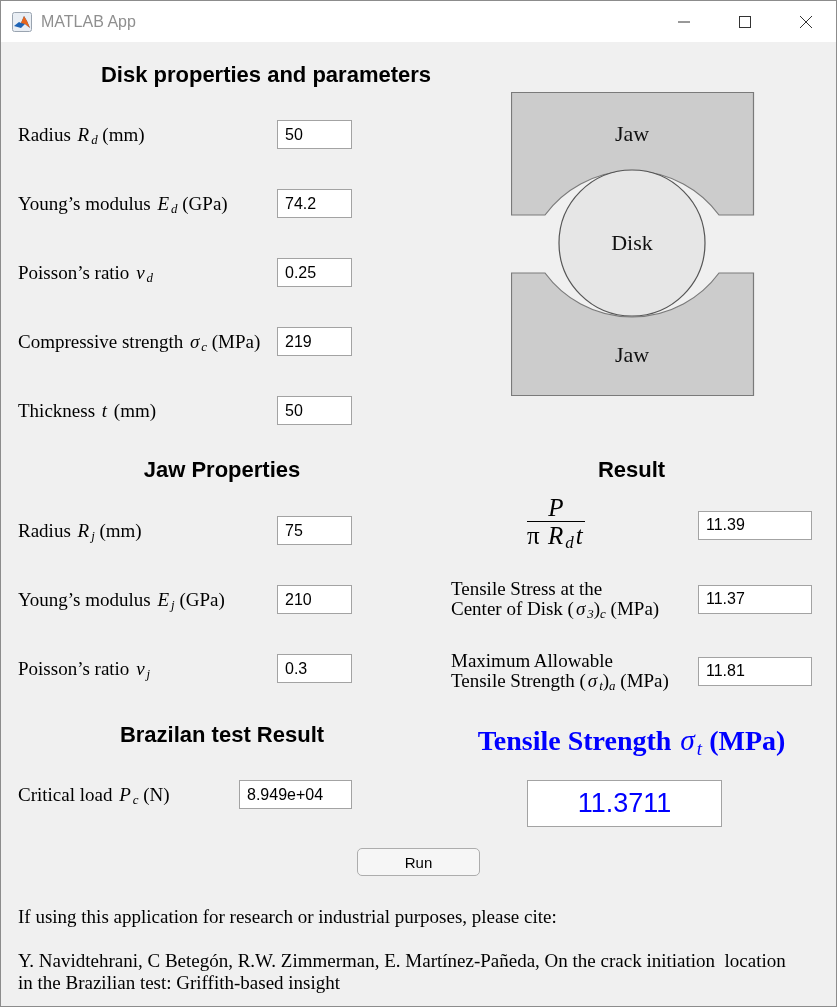  What do you see at coordinates (632, 242) in the screenshot?
I see `disk-label: Disk` at bounding box center [632, 242].